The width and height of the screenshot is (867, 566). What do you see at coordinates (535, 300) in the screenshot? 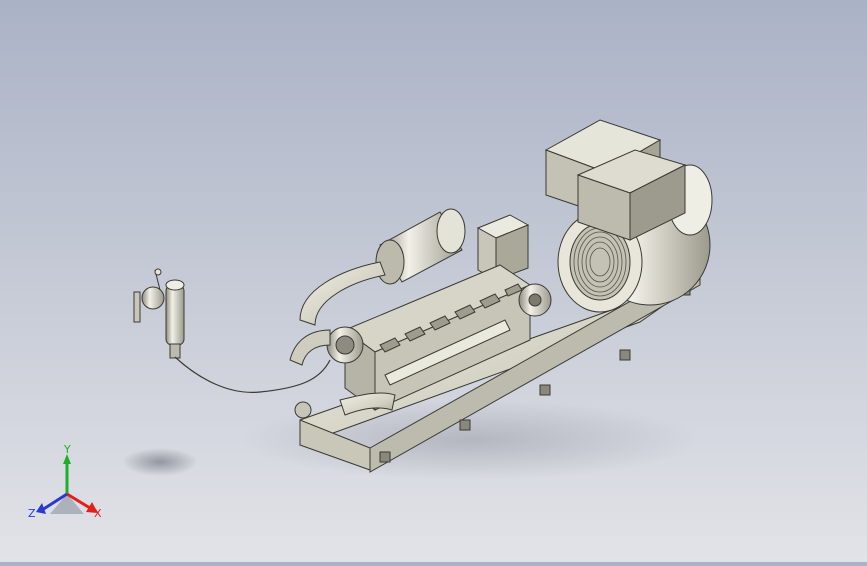
I see `flywheel-housing` at bounding box center [535, 300].